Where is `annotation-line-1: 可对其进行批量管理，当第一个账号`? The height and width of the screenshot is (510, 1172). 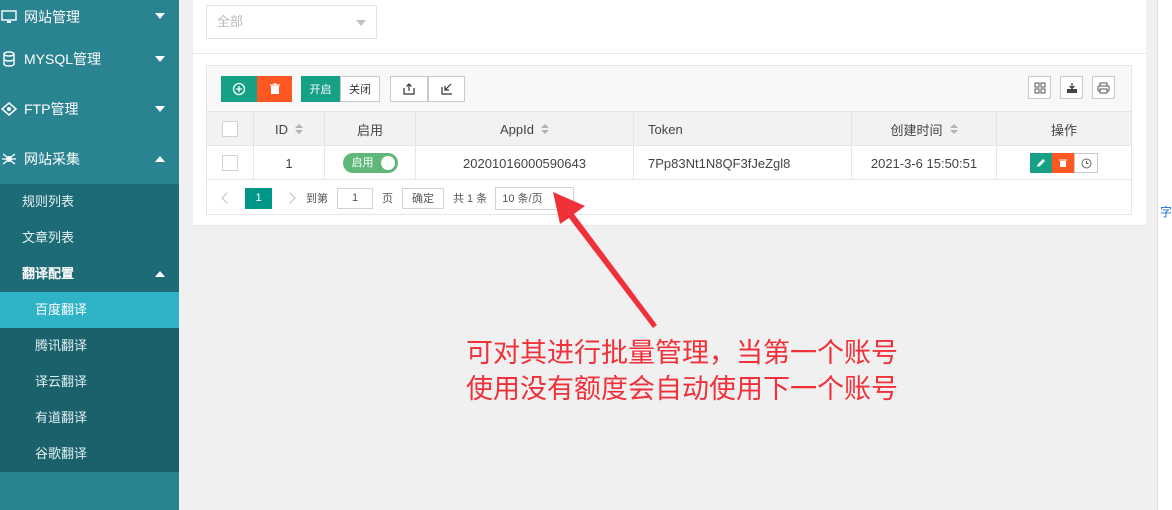 annotation-line-1: 可对其进行批量管理，当第一个账号 is located at coordinates (682, 353).